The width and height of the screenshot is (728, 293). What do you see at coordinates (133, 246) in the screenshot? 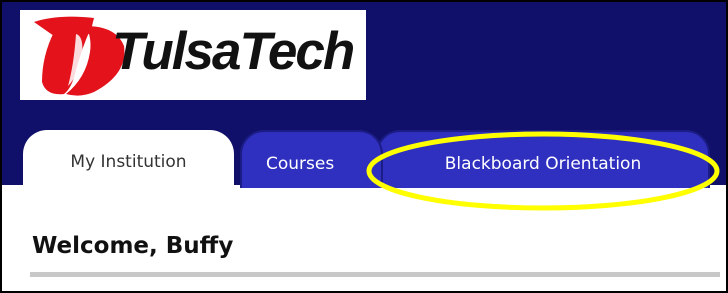
I see `page-title: Welcome, Buffy` at bounding box center [133, 246].